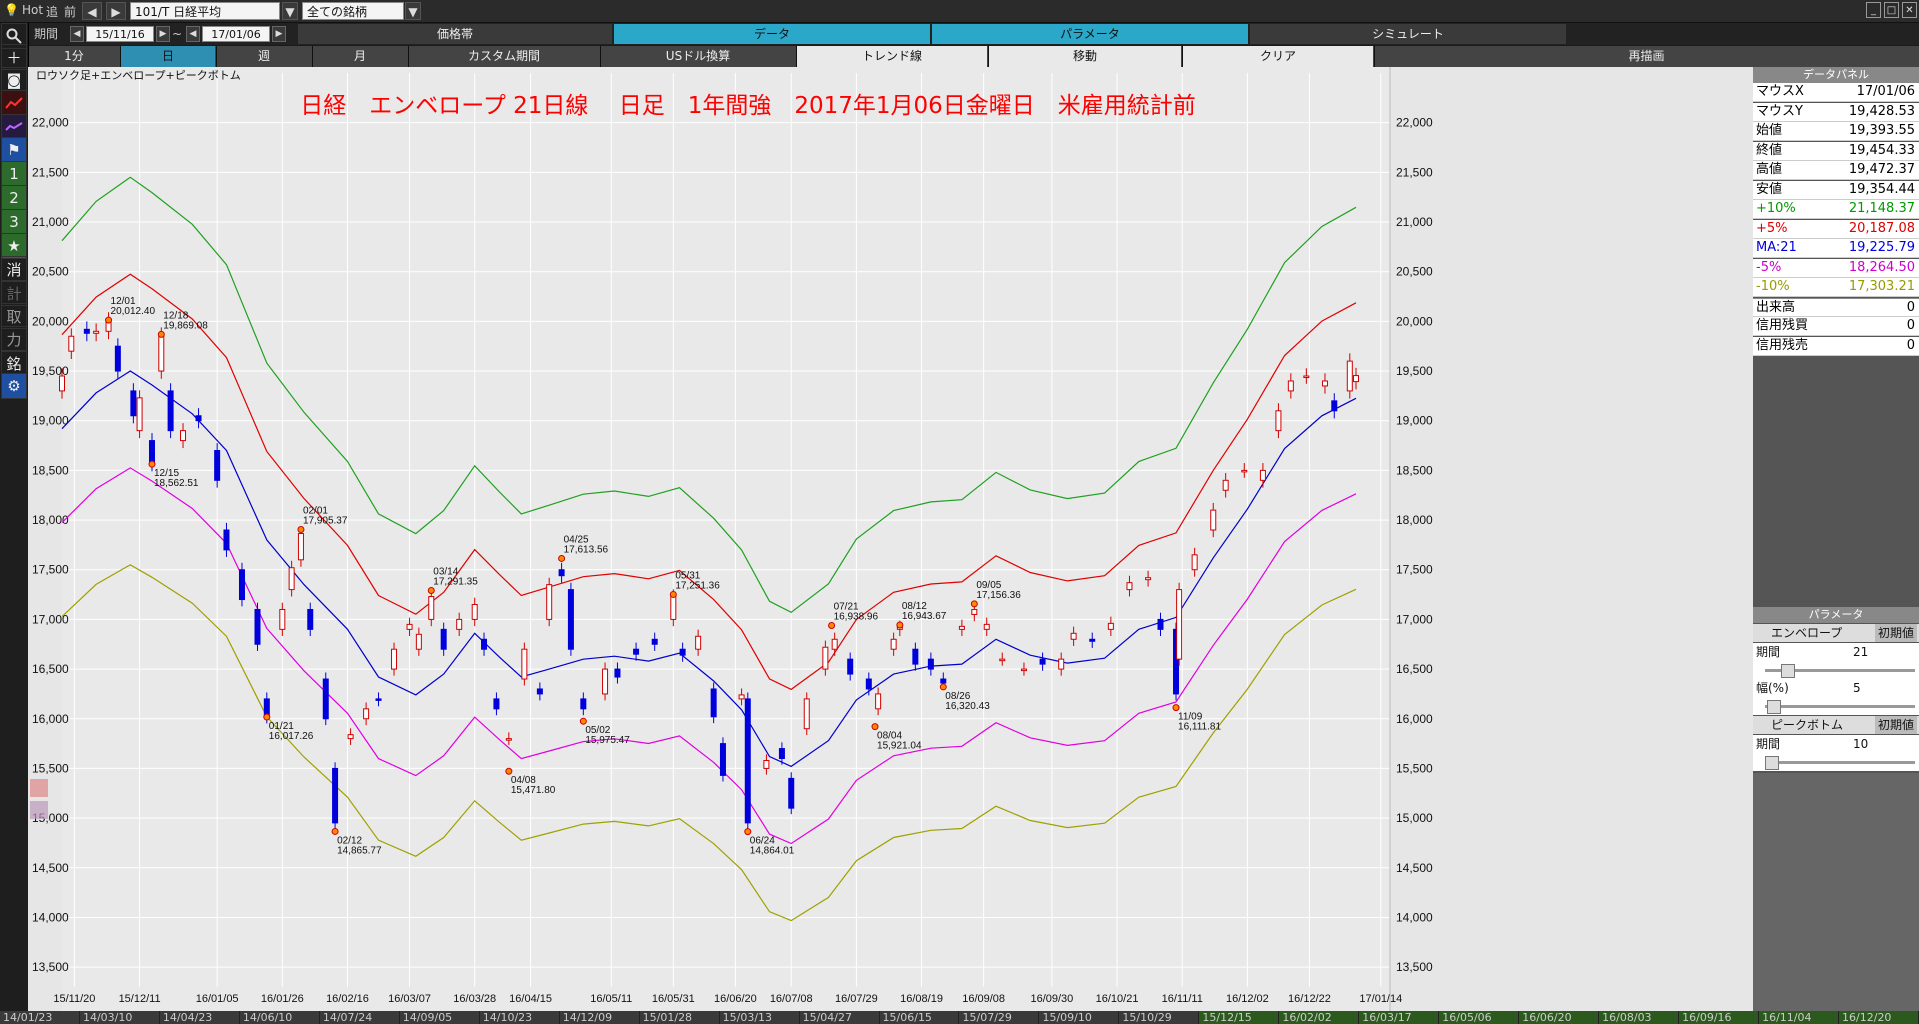 Image resolution: width=1919 pixels, height=1024 pixels. Describe the element at coordinates (1646, 56) in the screenshot. I see `redraw-button: 再描画` at that location.